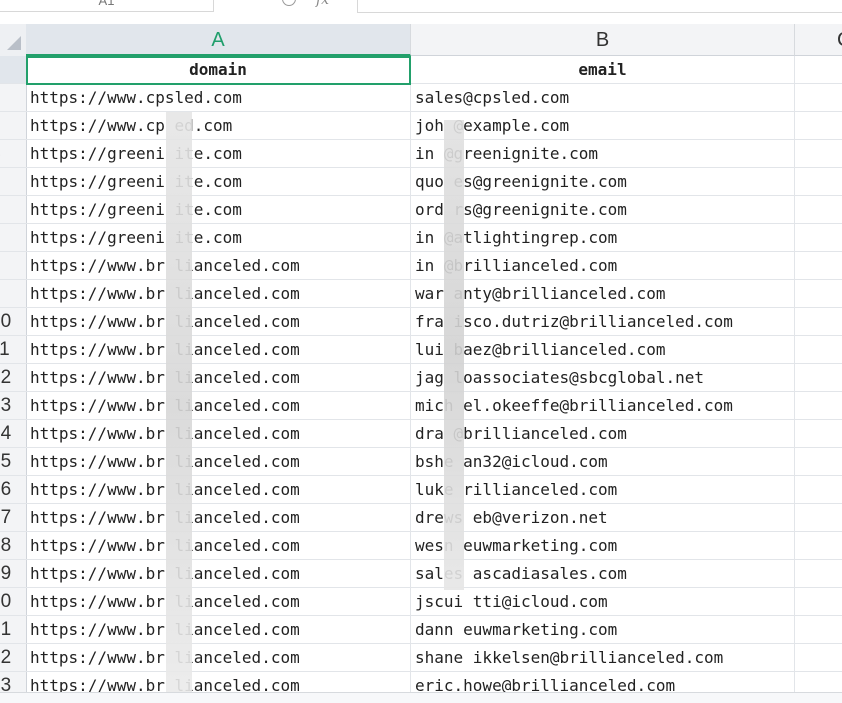 The image size is (842, 703). Describe the element at coordinates (218, 40) in the screenshot. I see `column-header-a: A` at that location.